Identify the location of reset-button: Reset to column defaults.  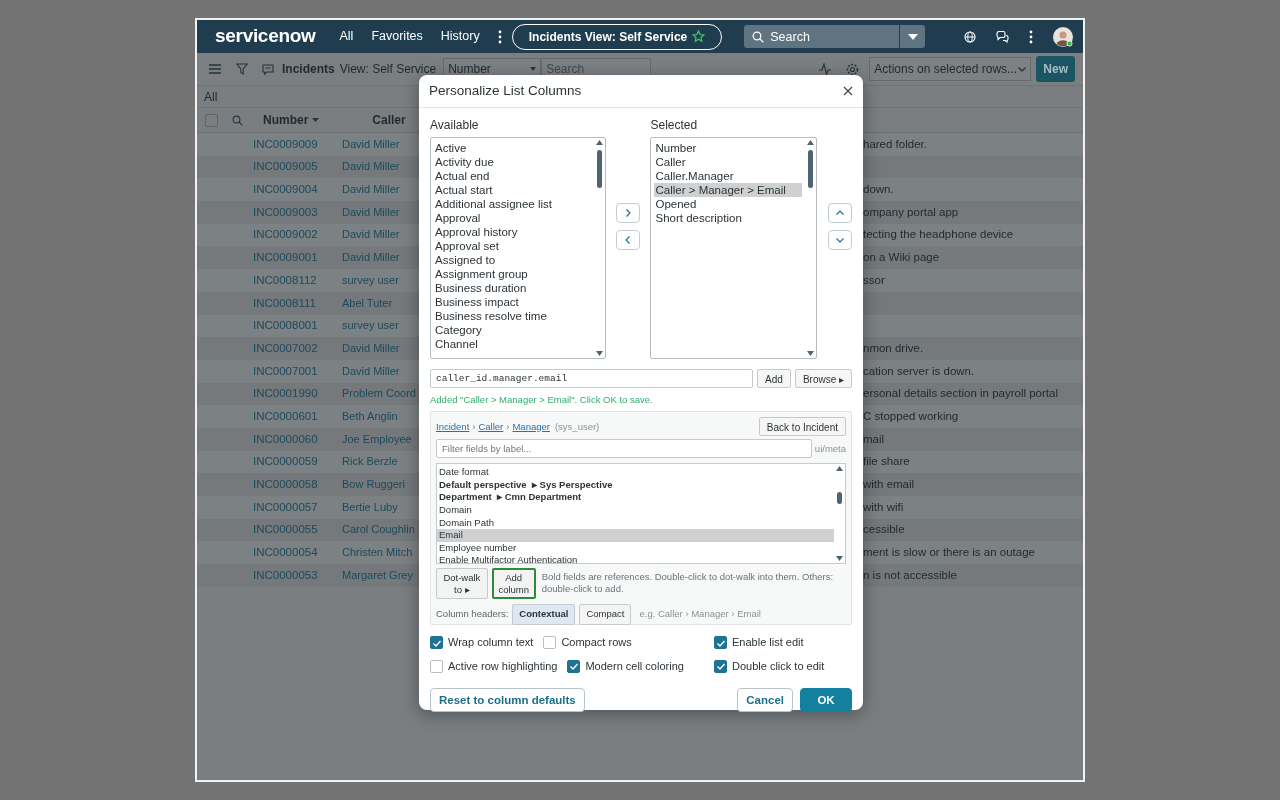
(507, 700).